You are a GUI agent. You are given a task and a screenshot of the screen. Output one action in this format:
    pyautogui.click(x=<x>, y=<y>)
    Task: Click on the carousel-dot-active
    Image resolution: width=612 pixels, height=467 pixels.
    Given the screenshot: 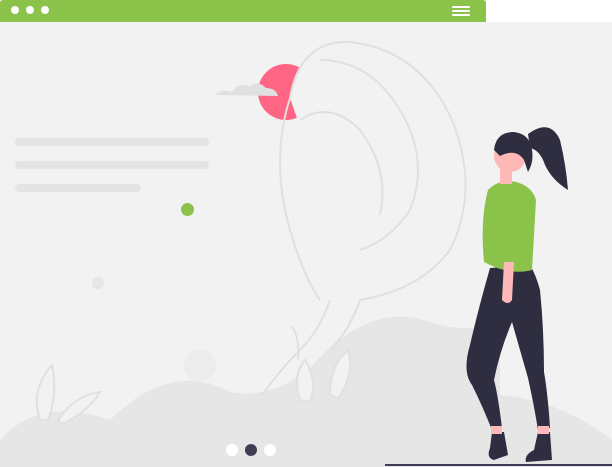 What is the action you would take?
    pyautogui.click(x=251, y=450)
    